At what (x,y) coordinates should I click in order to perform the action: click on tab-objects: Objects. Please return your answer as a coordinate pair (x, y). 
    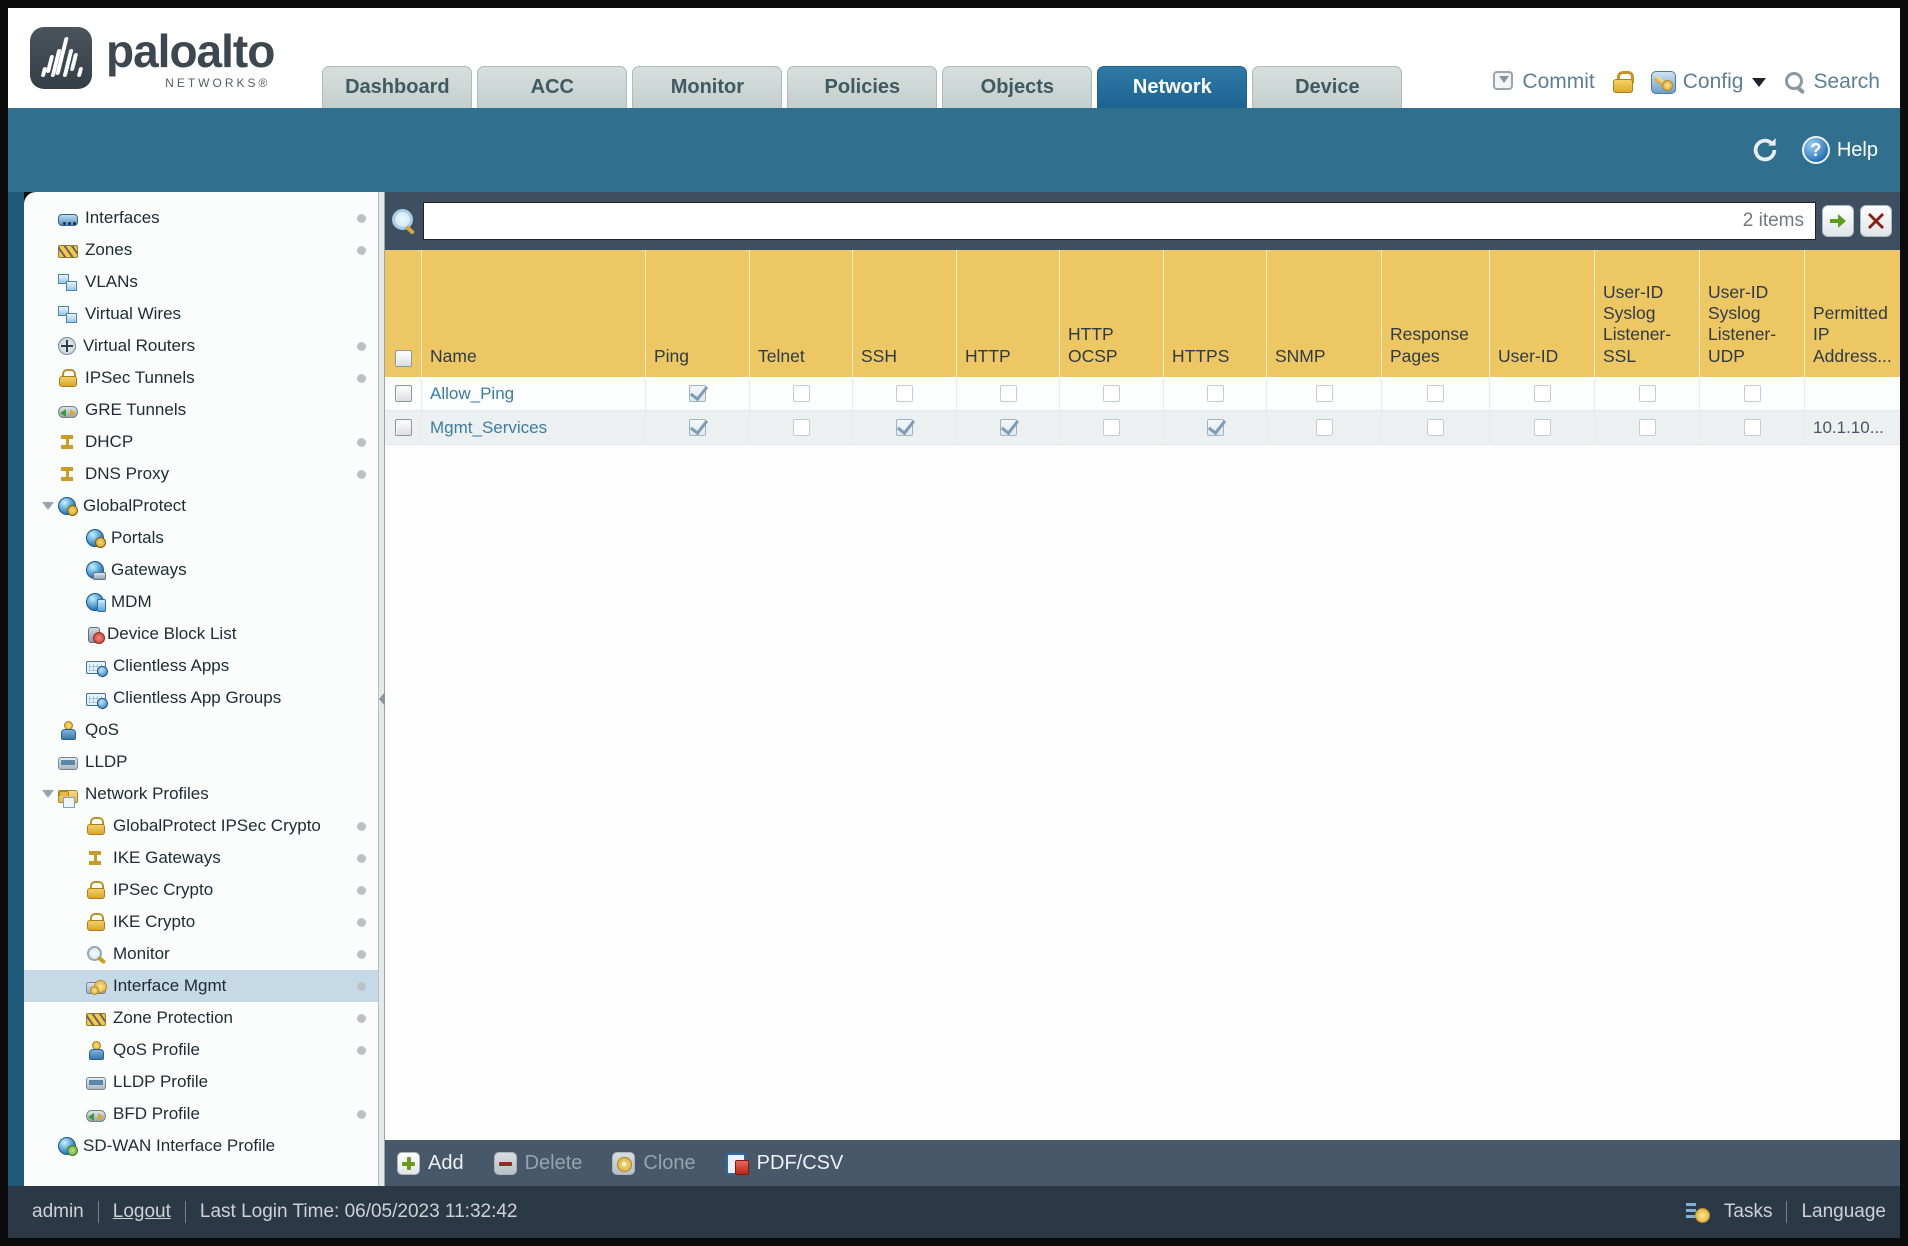
    Looking at the image, I should click on (1017, 87).